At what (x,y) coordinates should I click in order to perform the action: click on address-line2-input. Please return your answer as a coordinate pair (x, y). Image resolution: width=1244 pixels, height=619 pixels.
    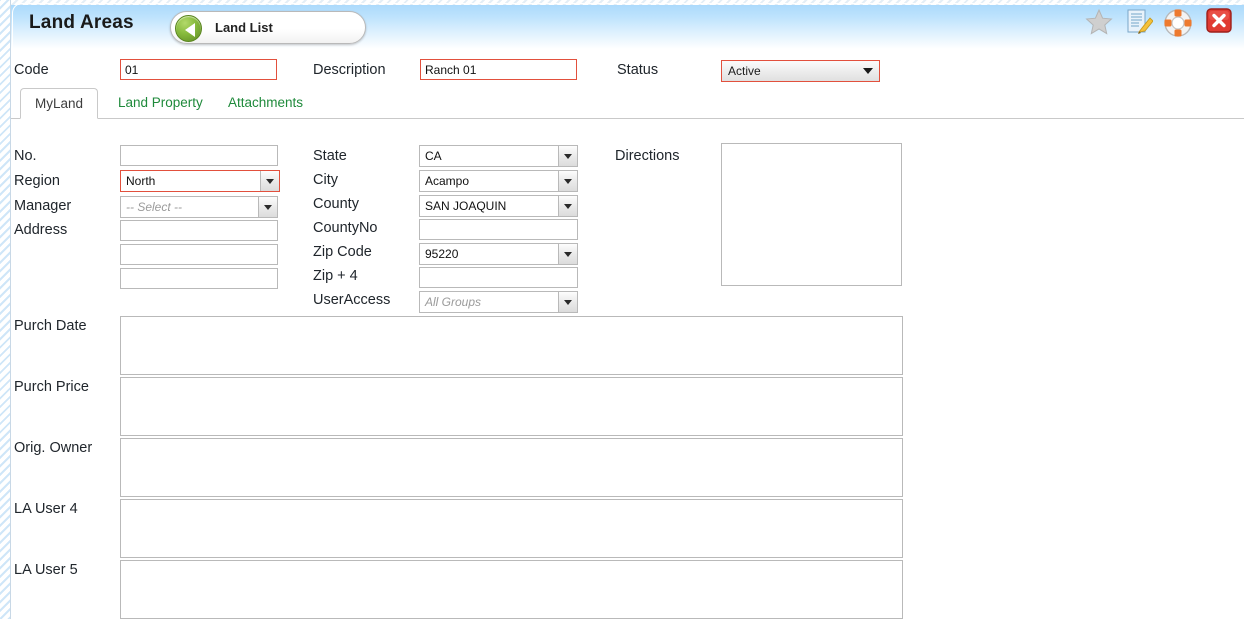
    Looking at the image, I should click on (199, 254).